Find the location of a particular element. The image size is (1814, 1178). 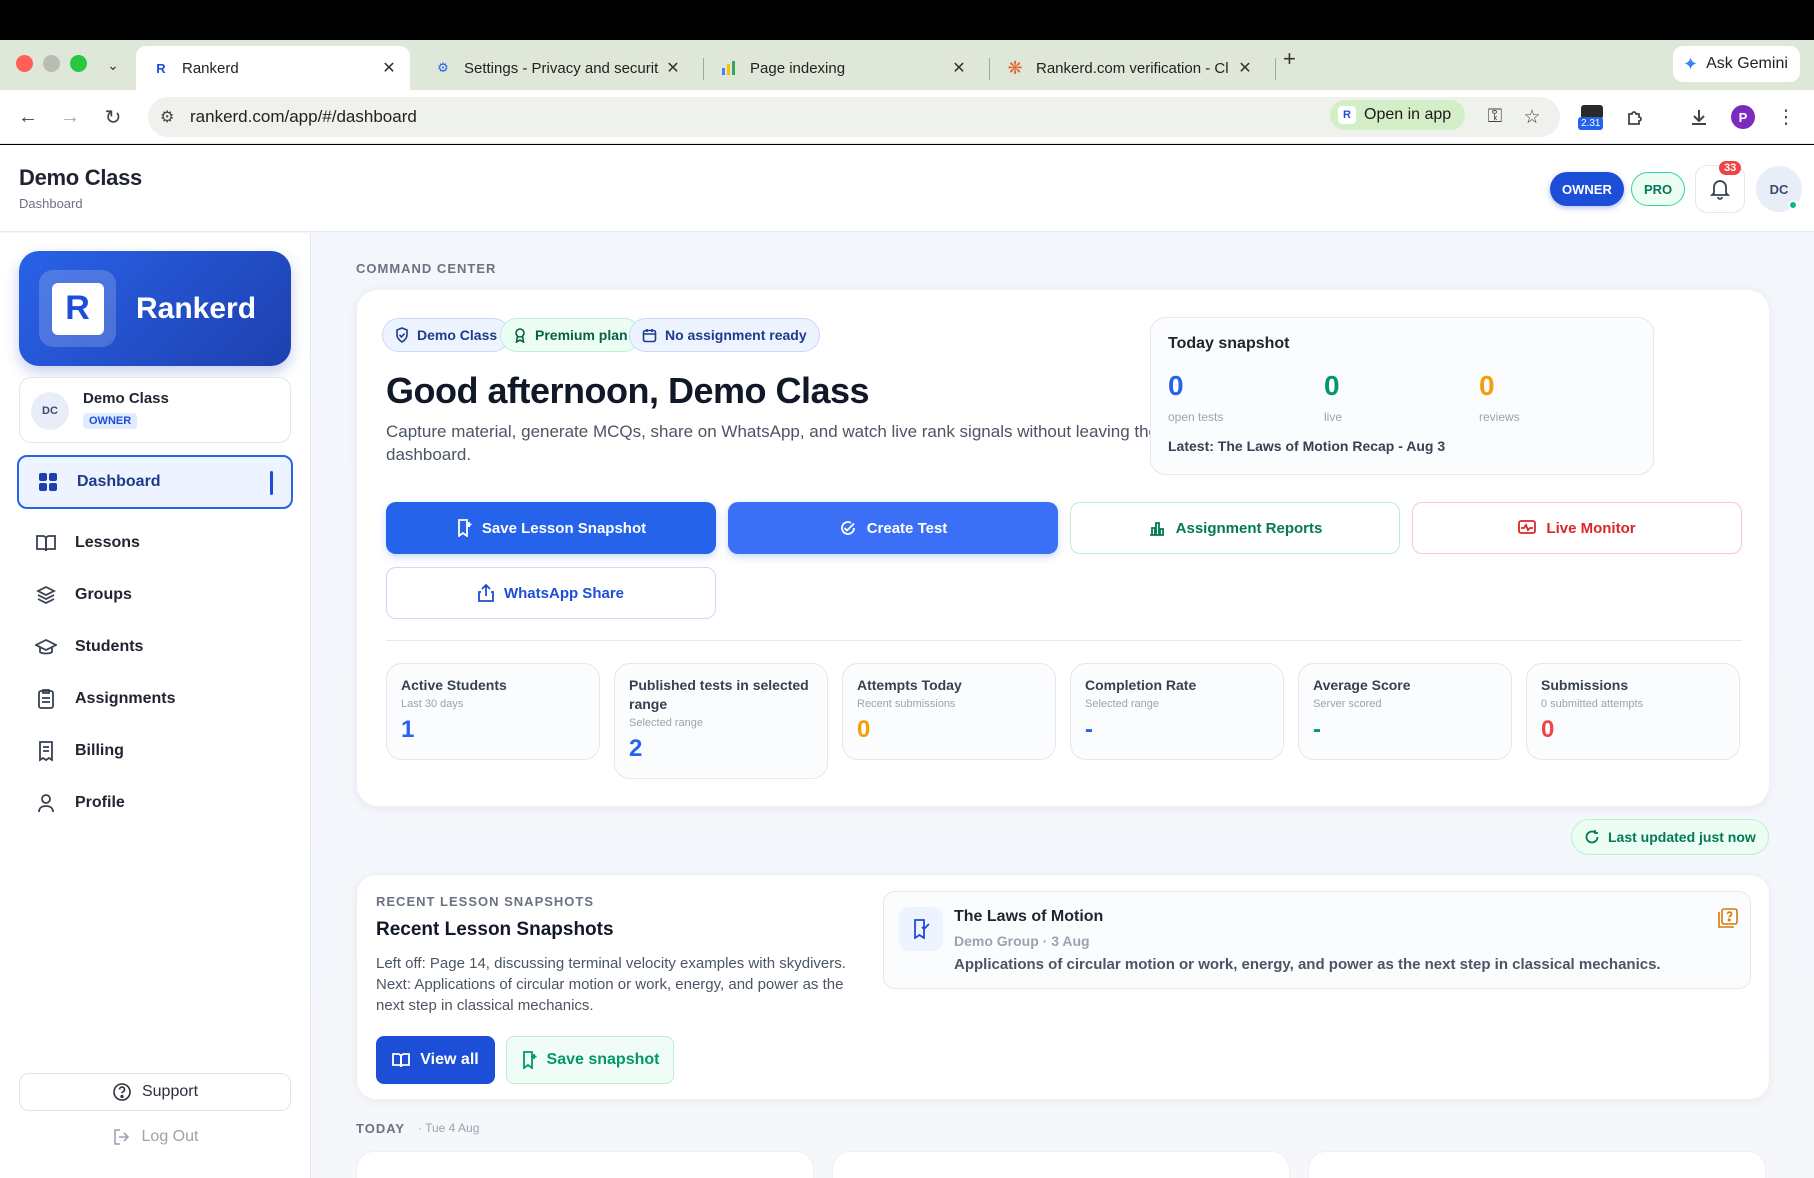

stat-sub: Last 30 days is located at coordinates (432, 704).